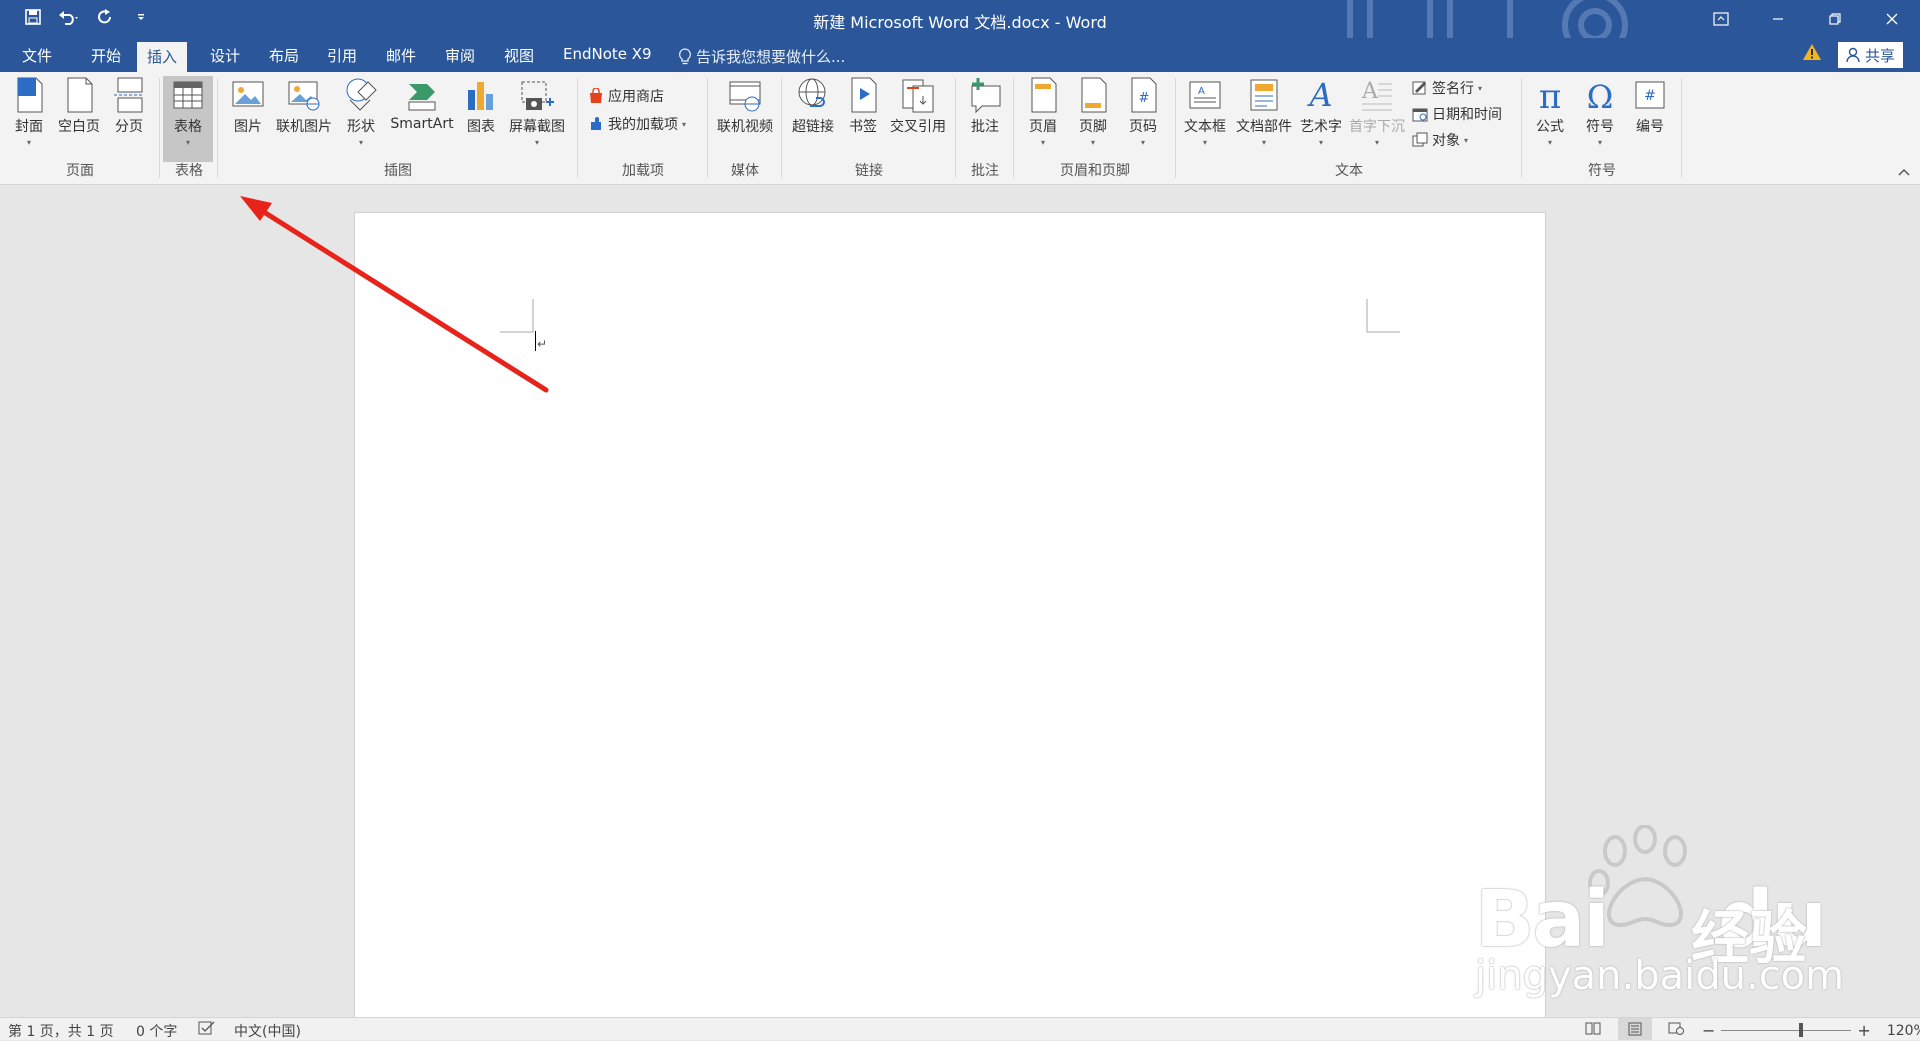 This screenshot has width=1920, height=1041. I want to click on title-bar: 新建 Microsoft Word 文档.docx - Word, so click(960, 19).